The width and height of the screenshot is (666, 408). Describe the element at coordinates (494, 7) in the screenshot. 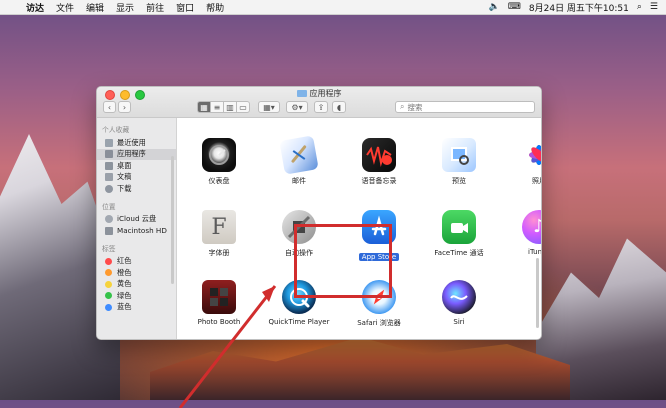

I see `volume-icon: 🔈` at that location.